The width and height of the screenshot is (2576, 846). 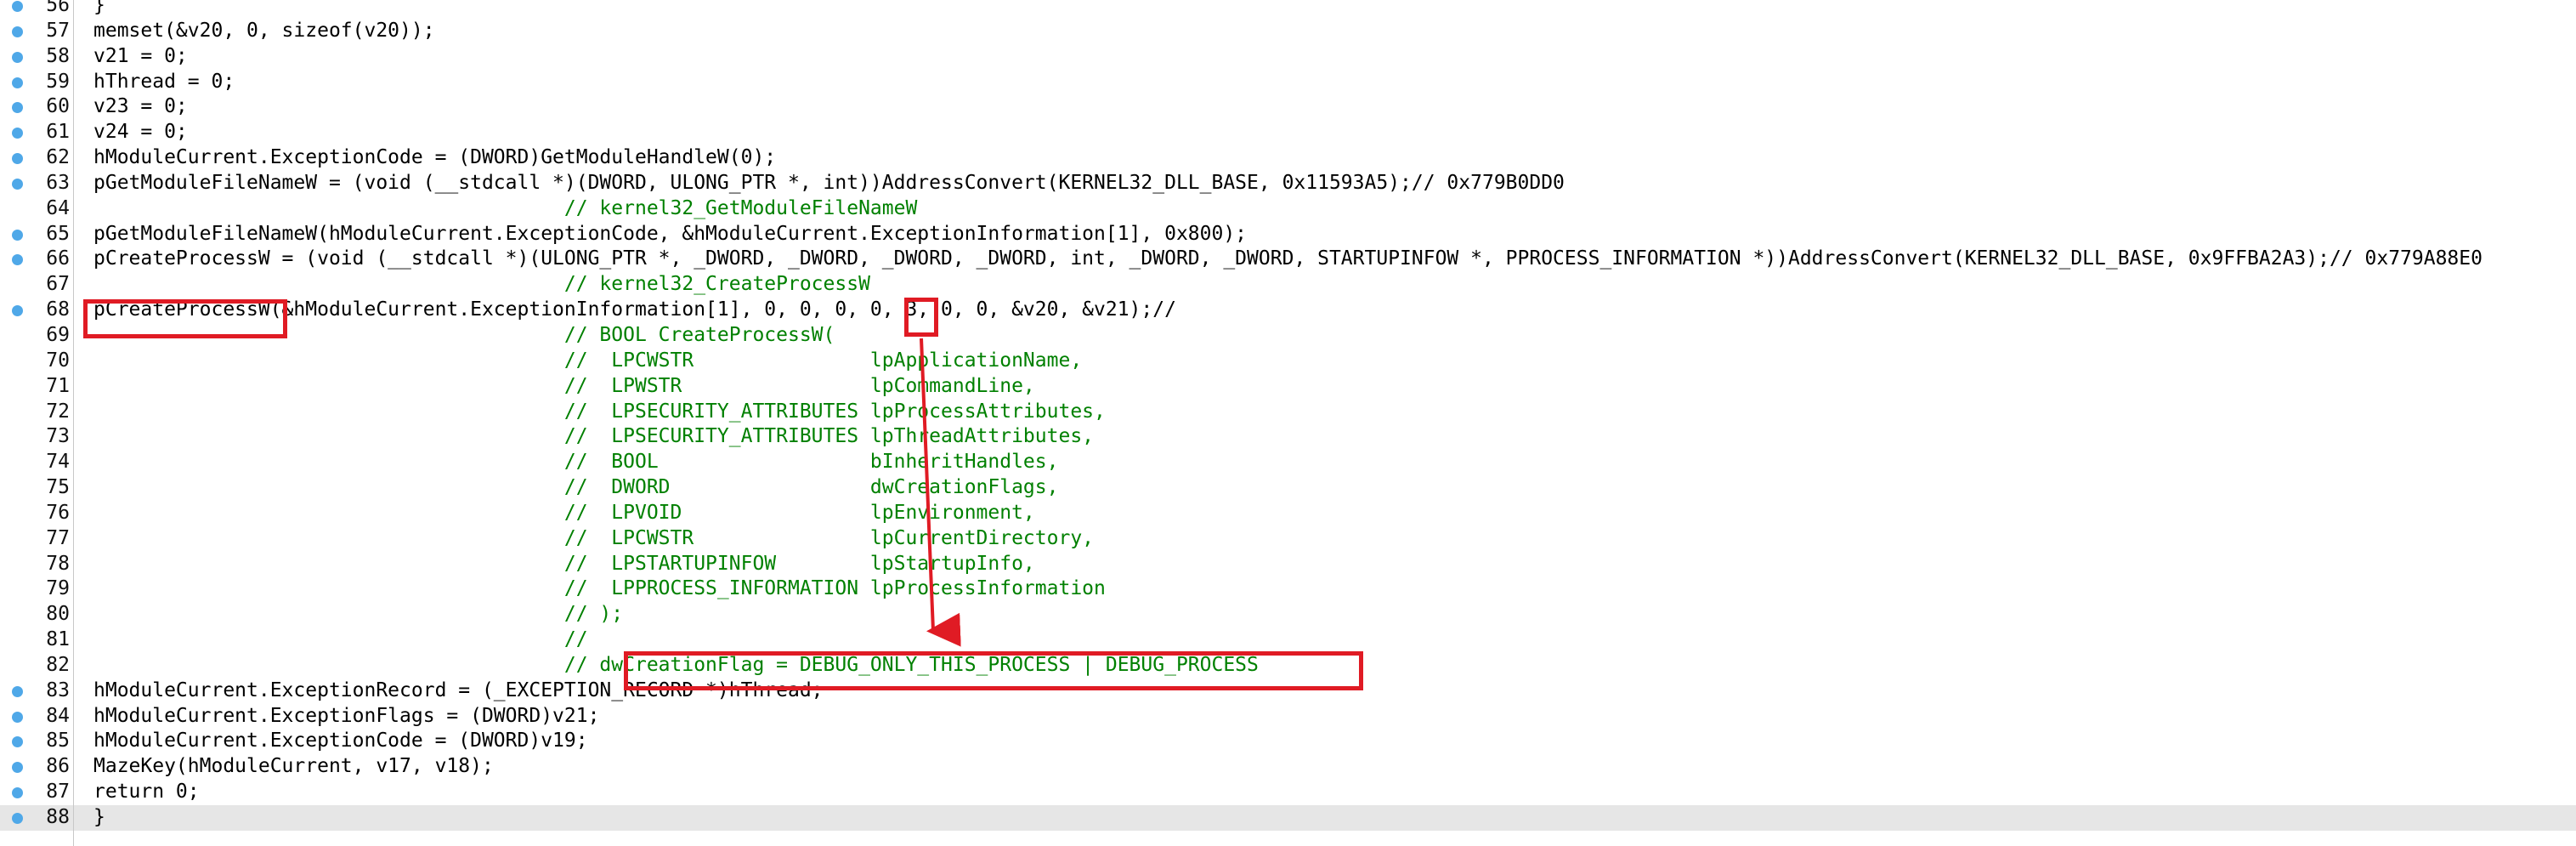 I want to click on annotation-arrow, so click(x=940, y=493).